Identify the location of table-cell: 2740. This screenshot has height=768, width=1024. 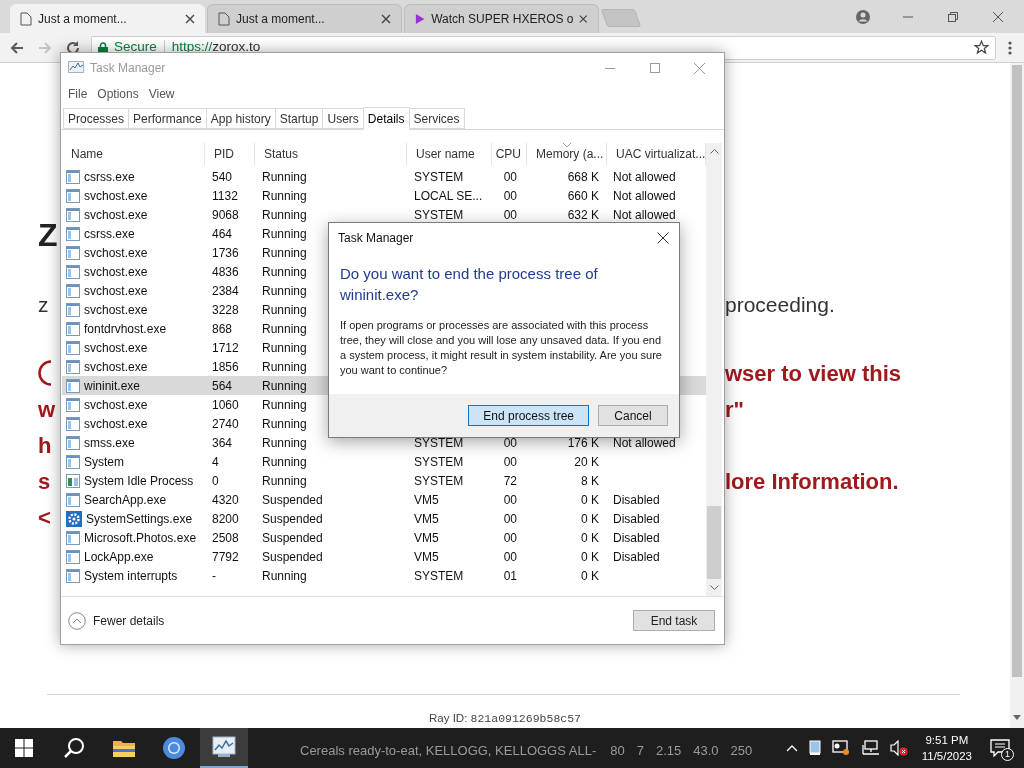
(225, 423).